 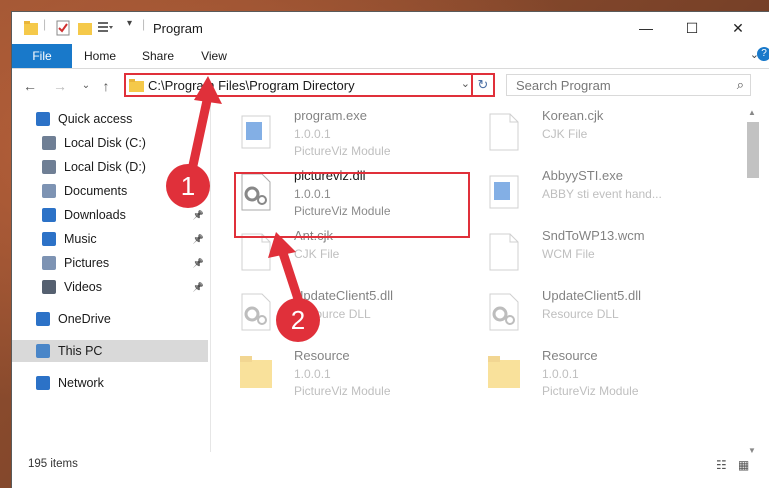 I want to click on callout-2: 2, so click(x=298, y=320).